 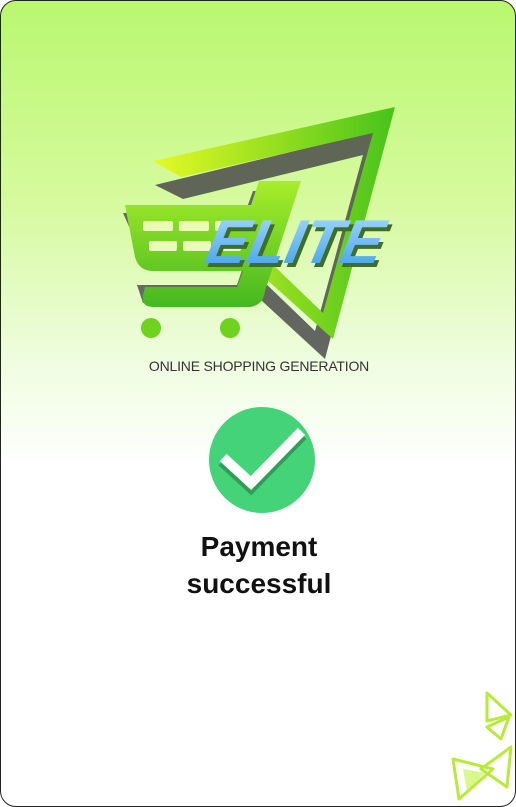 What do you see at coordinates (482, 746) in the screenshot?
I see `corner-triangles-decoration` at bounding box center [482, 746].